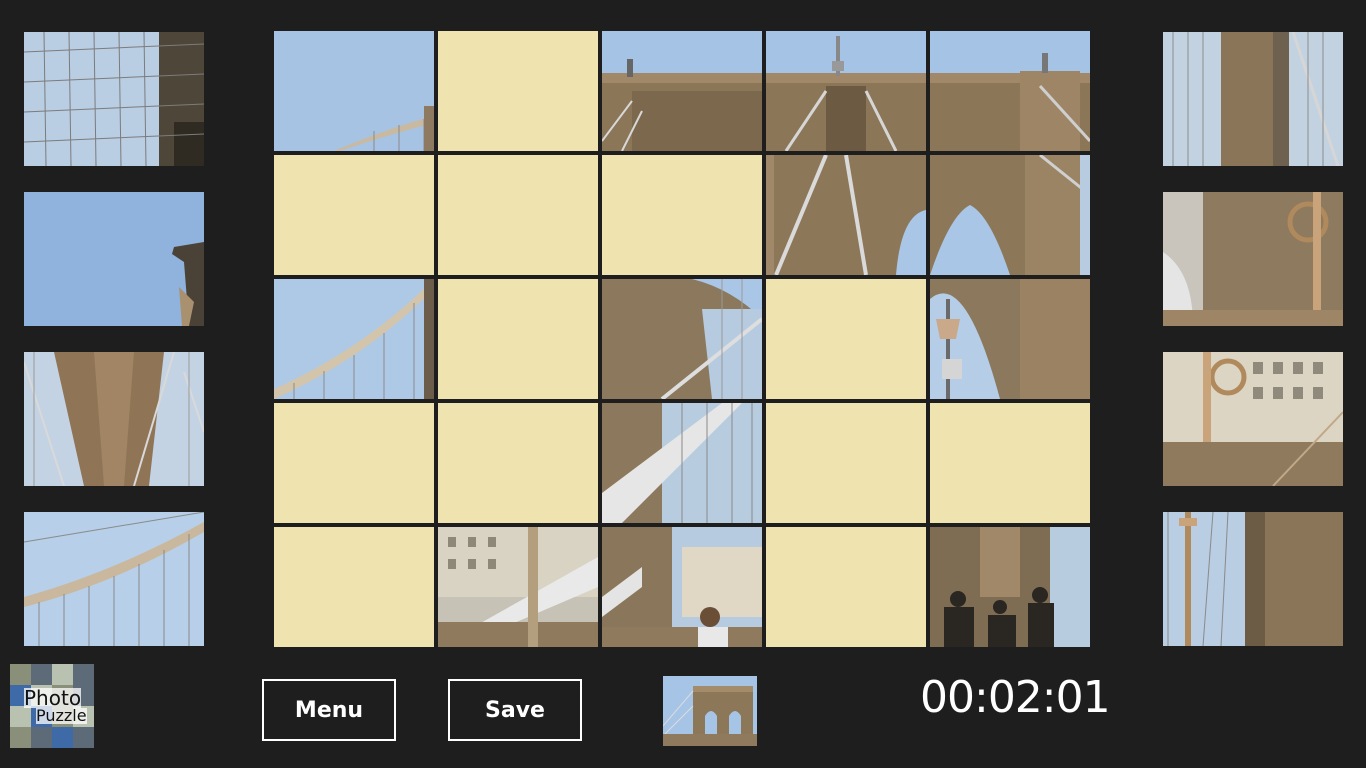  What do you see at coordinates (710, 711) in the screenshot?
I see `reference-image-thumbnail` at bounding box center [710, 711].